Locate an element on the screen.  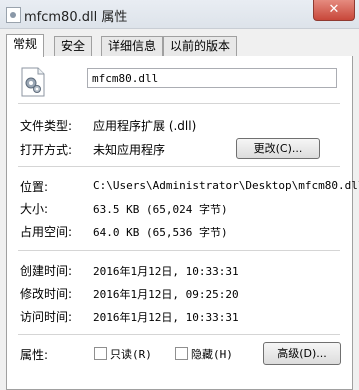
dll-file-icon is located at coordinates (13, 15).